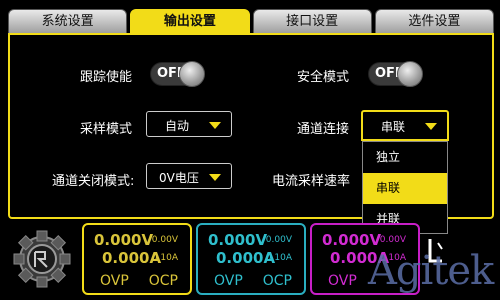 The width and height of the screenshot is (500, 300). What do you see at coordinates (251, 259) in the screenshot?
I see `channel-2-card: 0.000V 0.00V 0.000A 0.10A OVP OCP` at bounding box center [251, 259].